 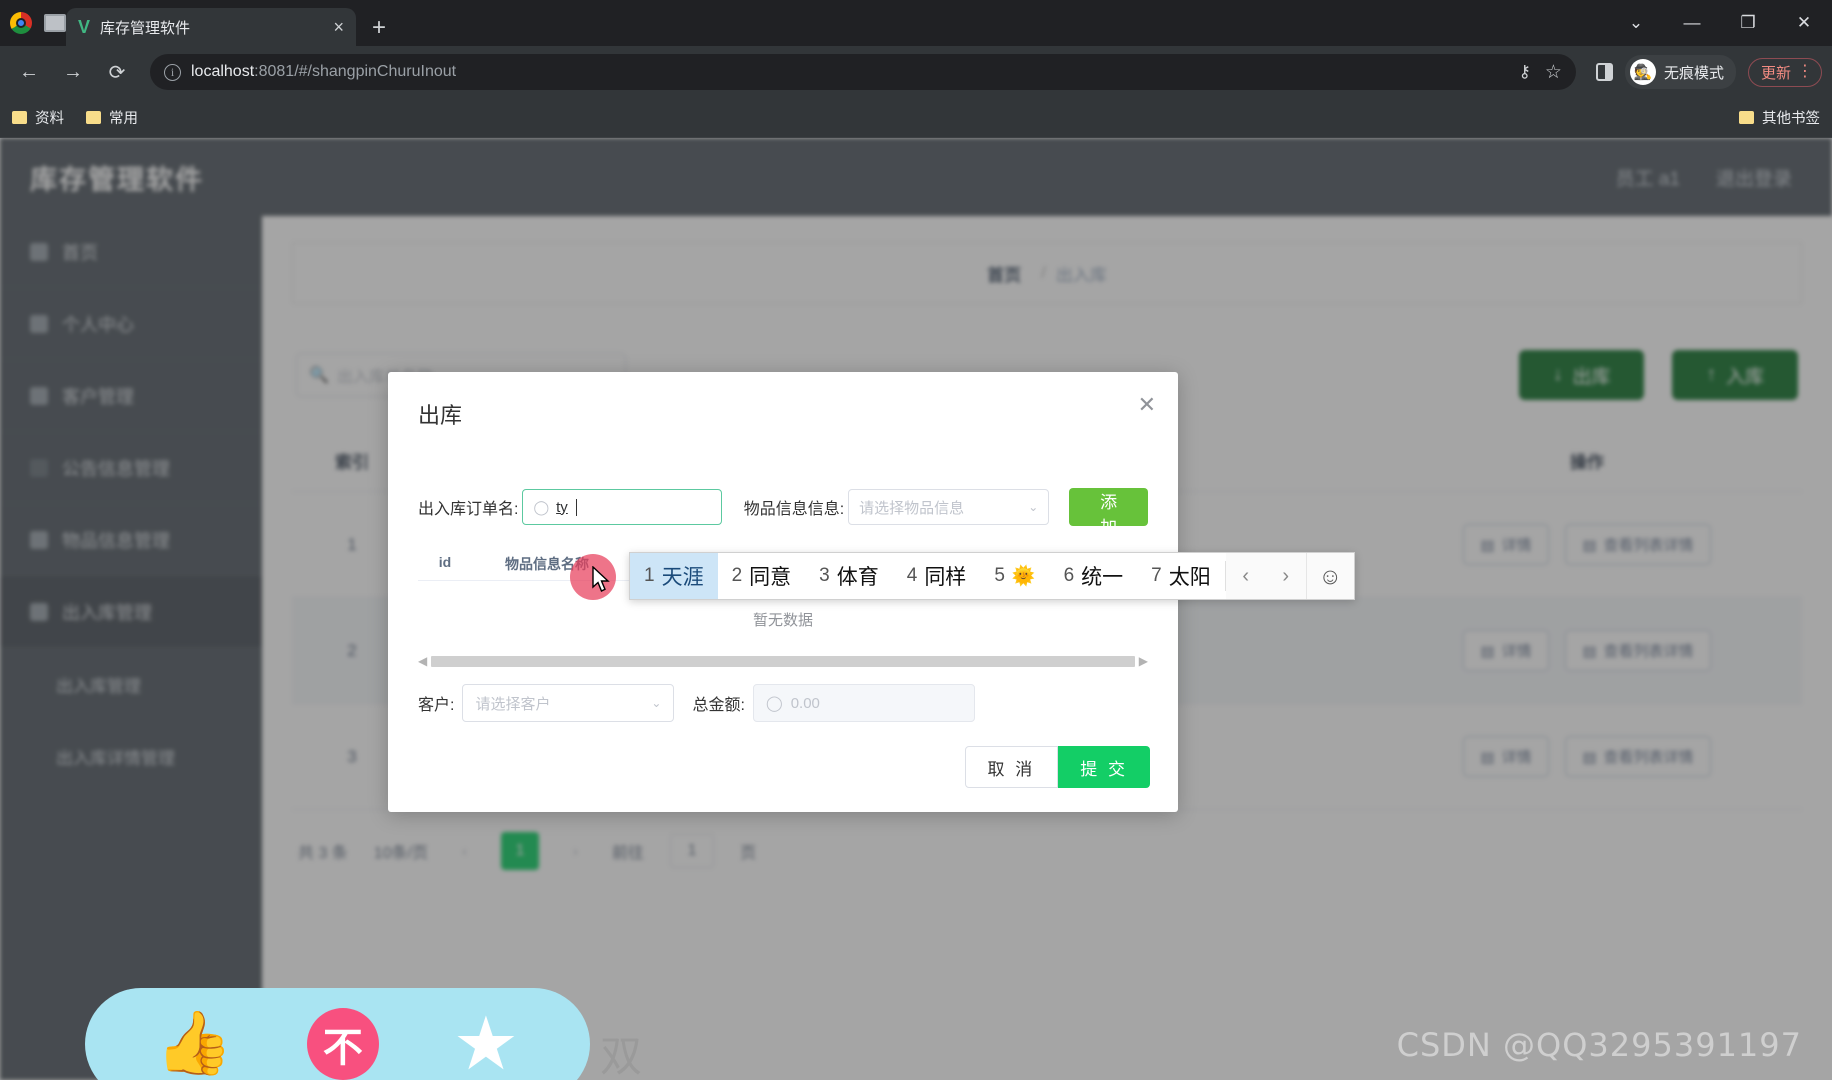 What do you see at coordinates (123, 119) in the screenshot?
I see `bookmark-label: 常用` at bounding box center [123, 119].